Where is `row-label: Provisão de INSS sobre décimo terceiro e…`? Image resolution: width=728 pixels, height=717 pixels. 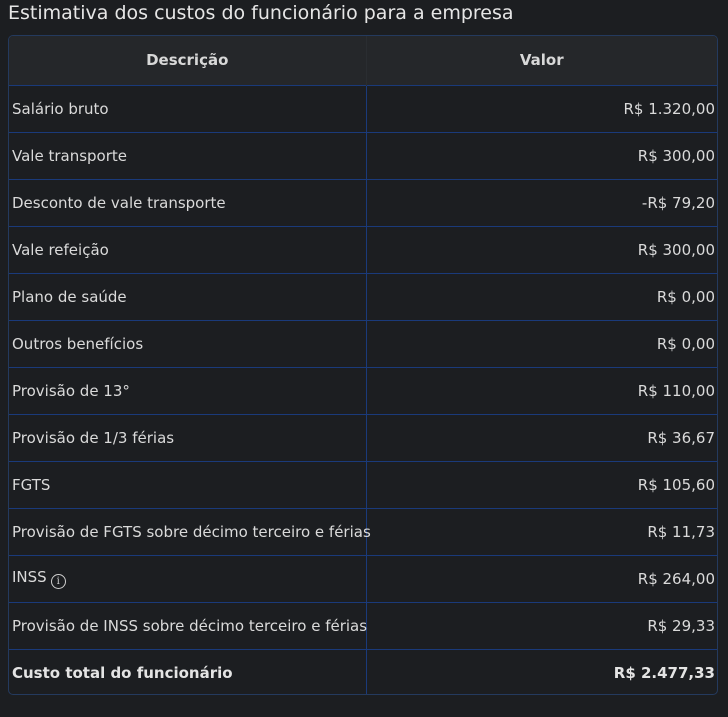
row-label: Provisão de INSS sobre décimo terceiro e… is located at coordinates (188, 625).